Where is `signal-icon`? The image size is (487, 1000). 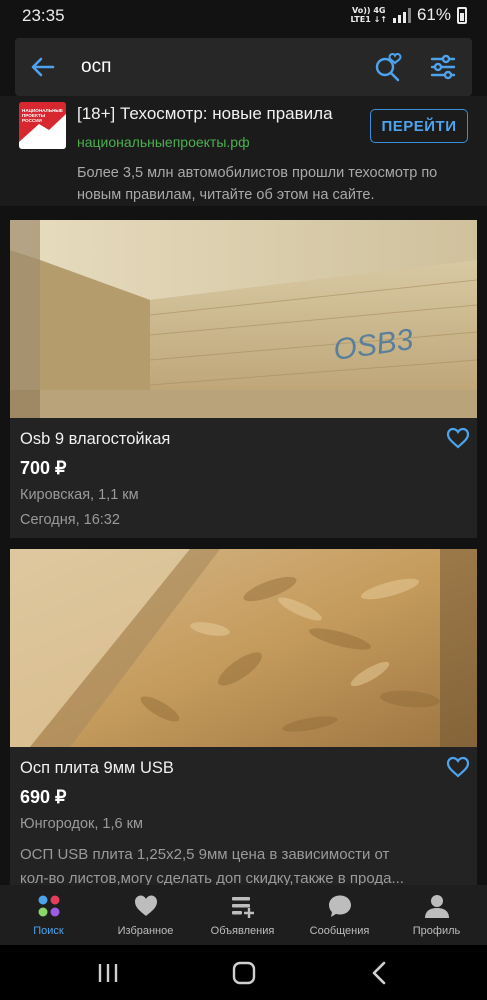
signal-icon is located at coordinates (401, 15).